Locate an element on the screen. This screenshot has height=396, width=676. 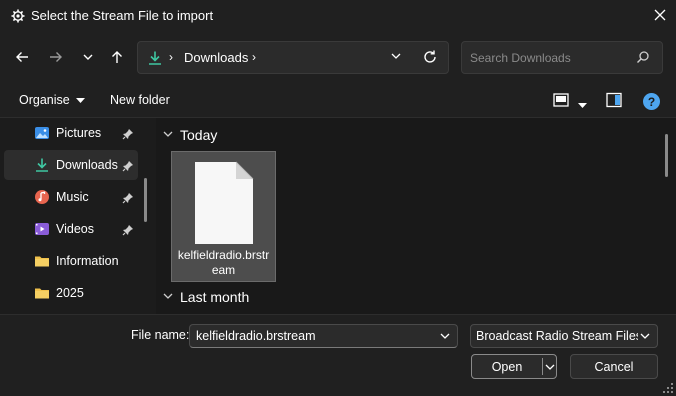
sidebar-item-2025: 2025 is located at coordinates (71, 293).